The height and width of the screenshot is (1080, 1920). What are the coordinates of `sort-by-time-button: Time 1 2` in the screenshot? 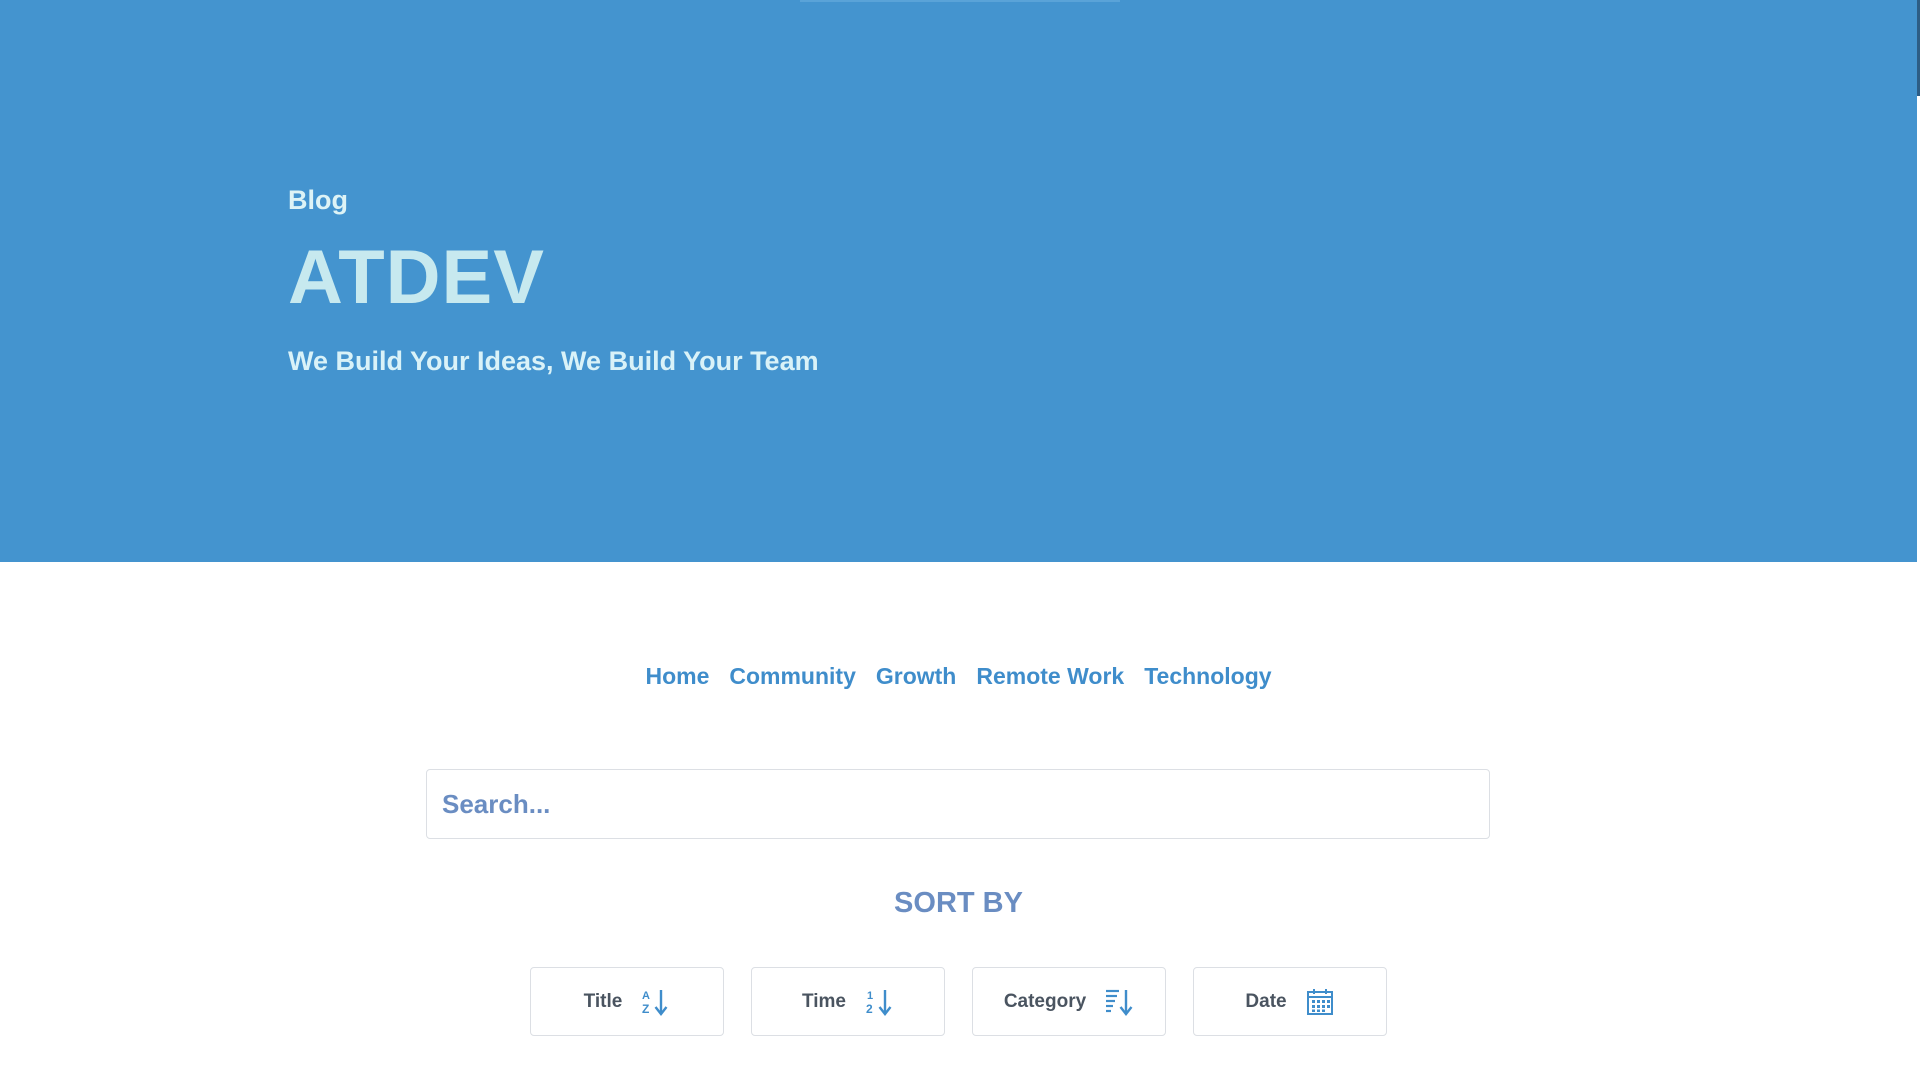 It's located at (848, 1001).